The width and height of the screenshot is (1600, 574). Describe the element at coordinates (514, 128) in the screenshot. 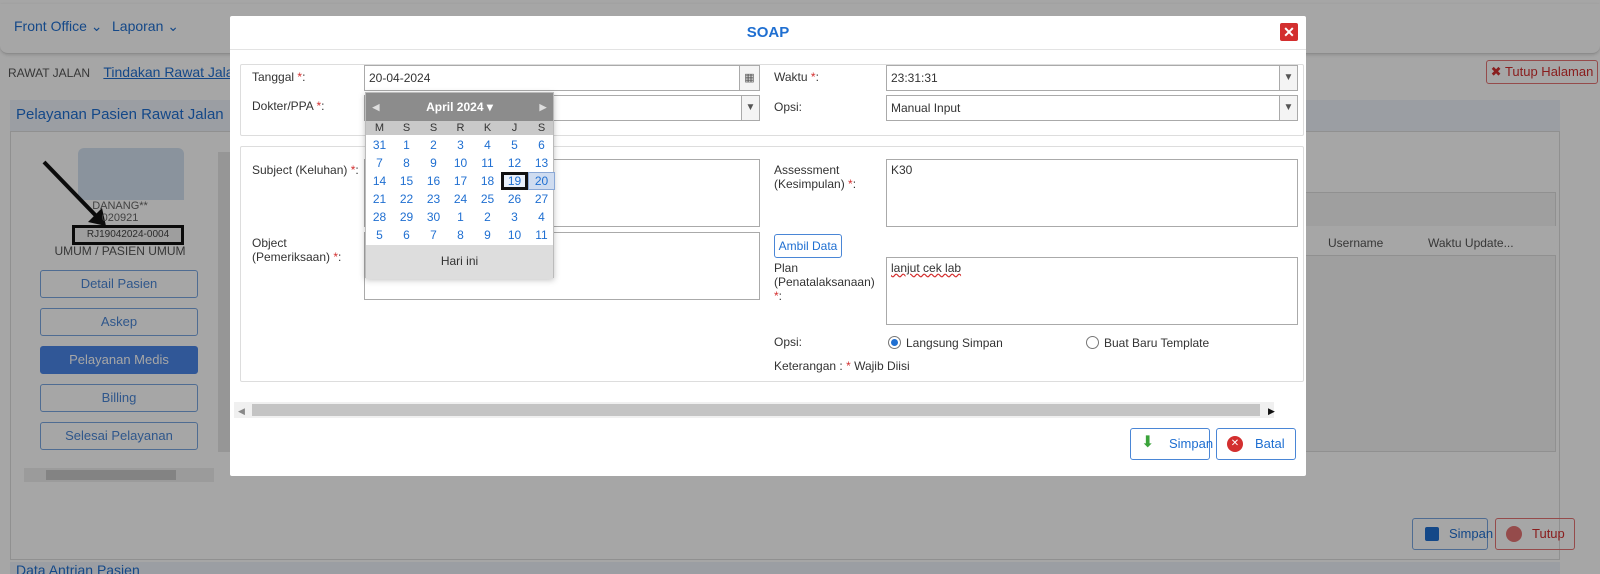

I see `weekday-label: J` at that location.